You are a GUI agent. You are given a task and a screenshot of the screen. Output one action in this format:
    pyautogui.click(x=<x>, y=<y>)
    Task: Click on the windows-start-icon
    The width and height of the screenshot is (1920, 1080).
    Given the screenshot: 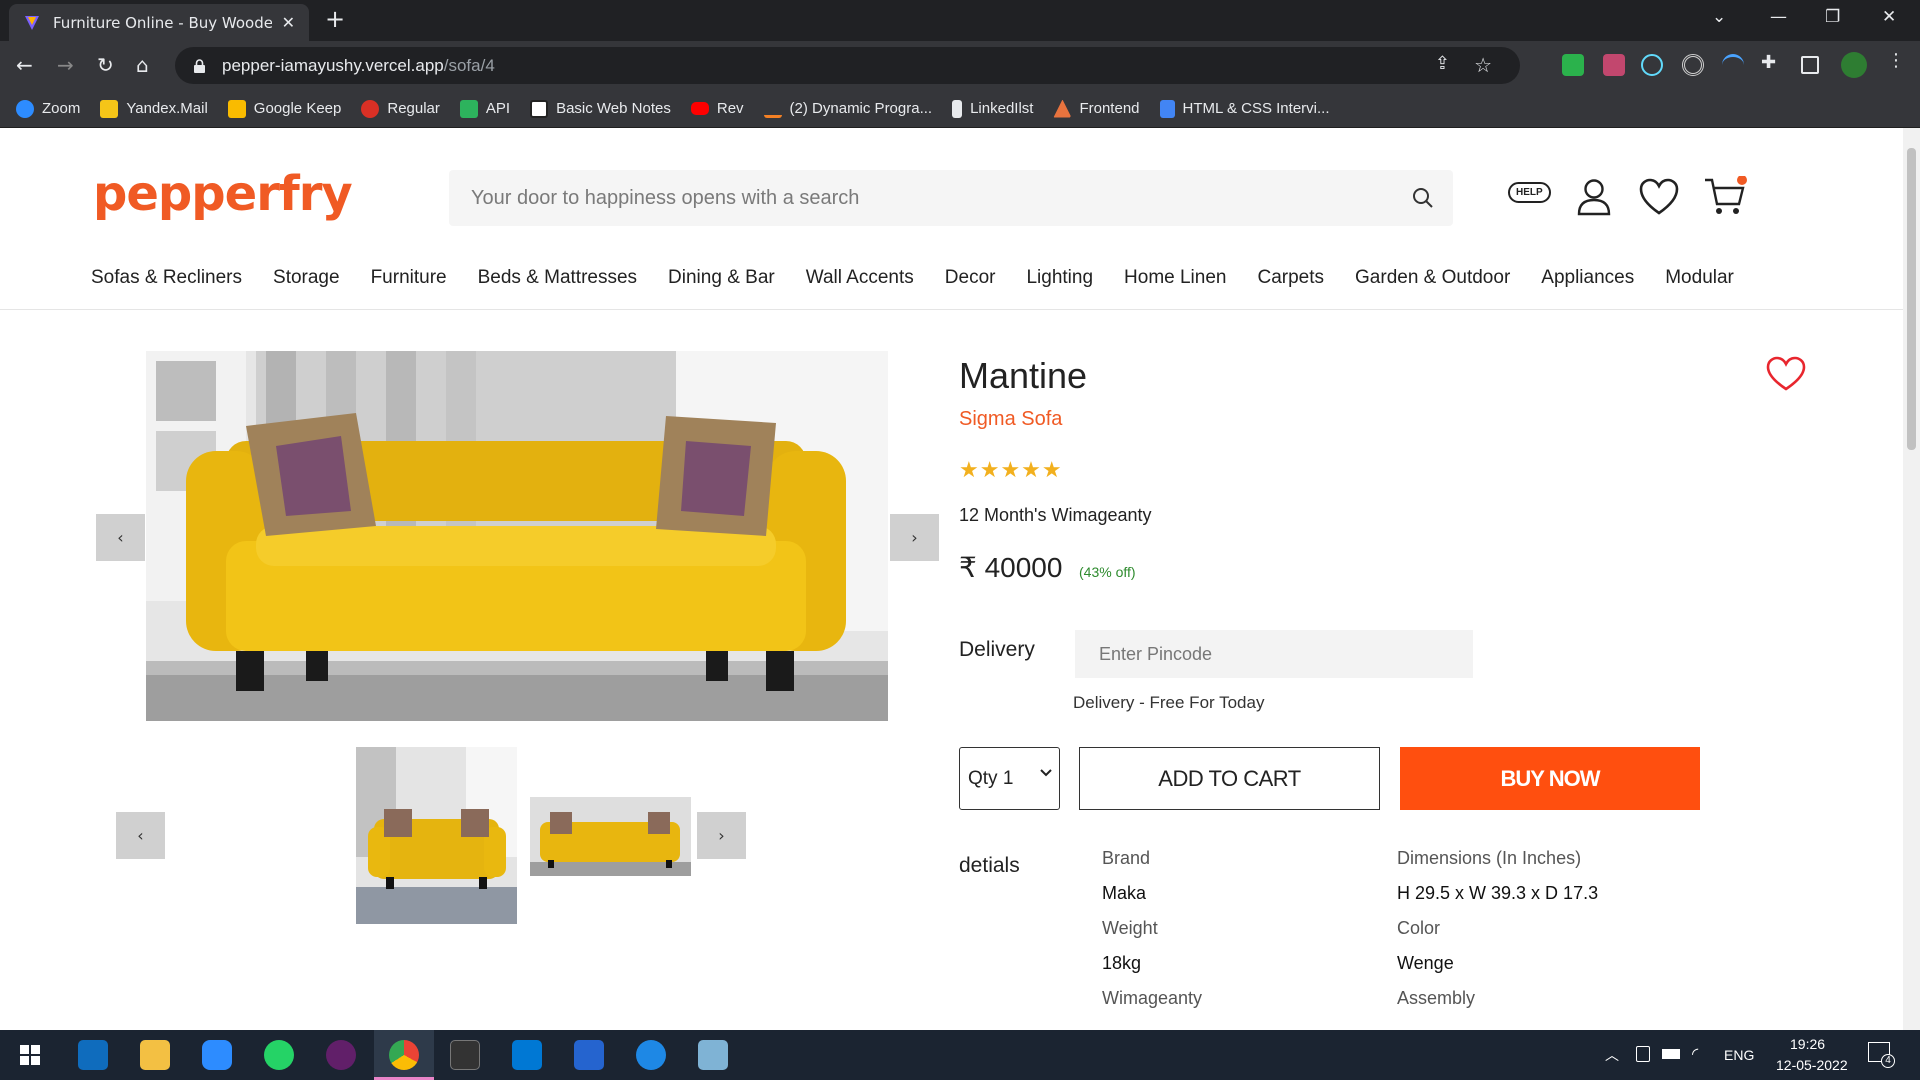 What is the action you would take?
    pyautogui.click(x=30, y=1055)
    